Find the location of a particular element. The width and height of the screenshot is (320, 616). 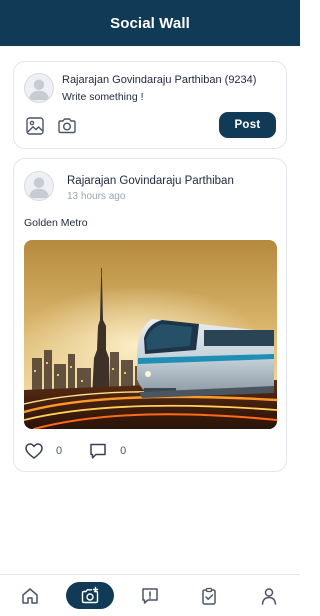

post-timestamp: 13 hours ago is located at coordinates (96, 196).